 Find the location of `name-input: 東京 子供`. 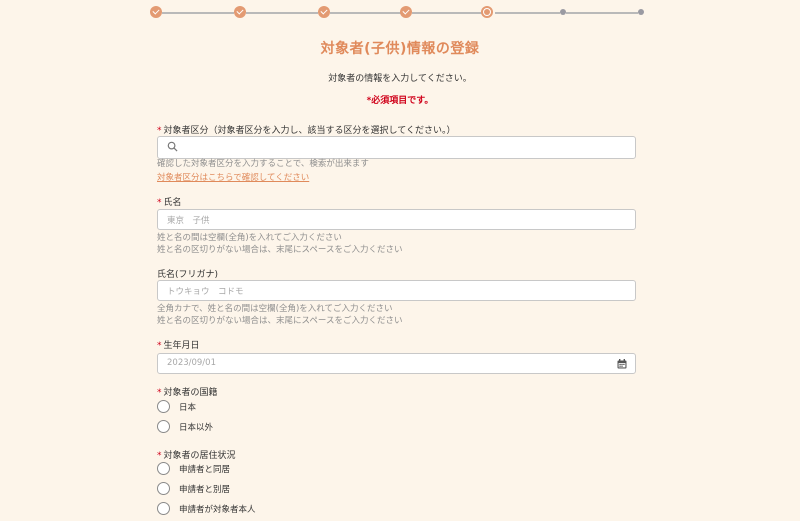

name-input: 東京 子供 is located at coordinates (396, 219).